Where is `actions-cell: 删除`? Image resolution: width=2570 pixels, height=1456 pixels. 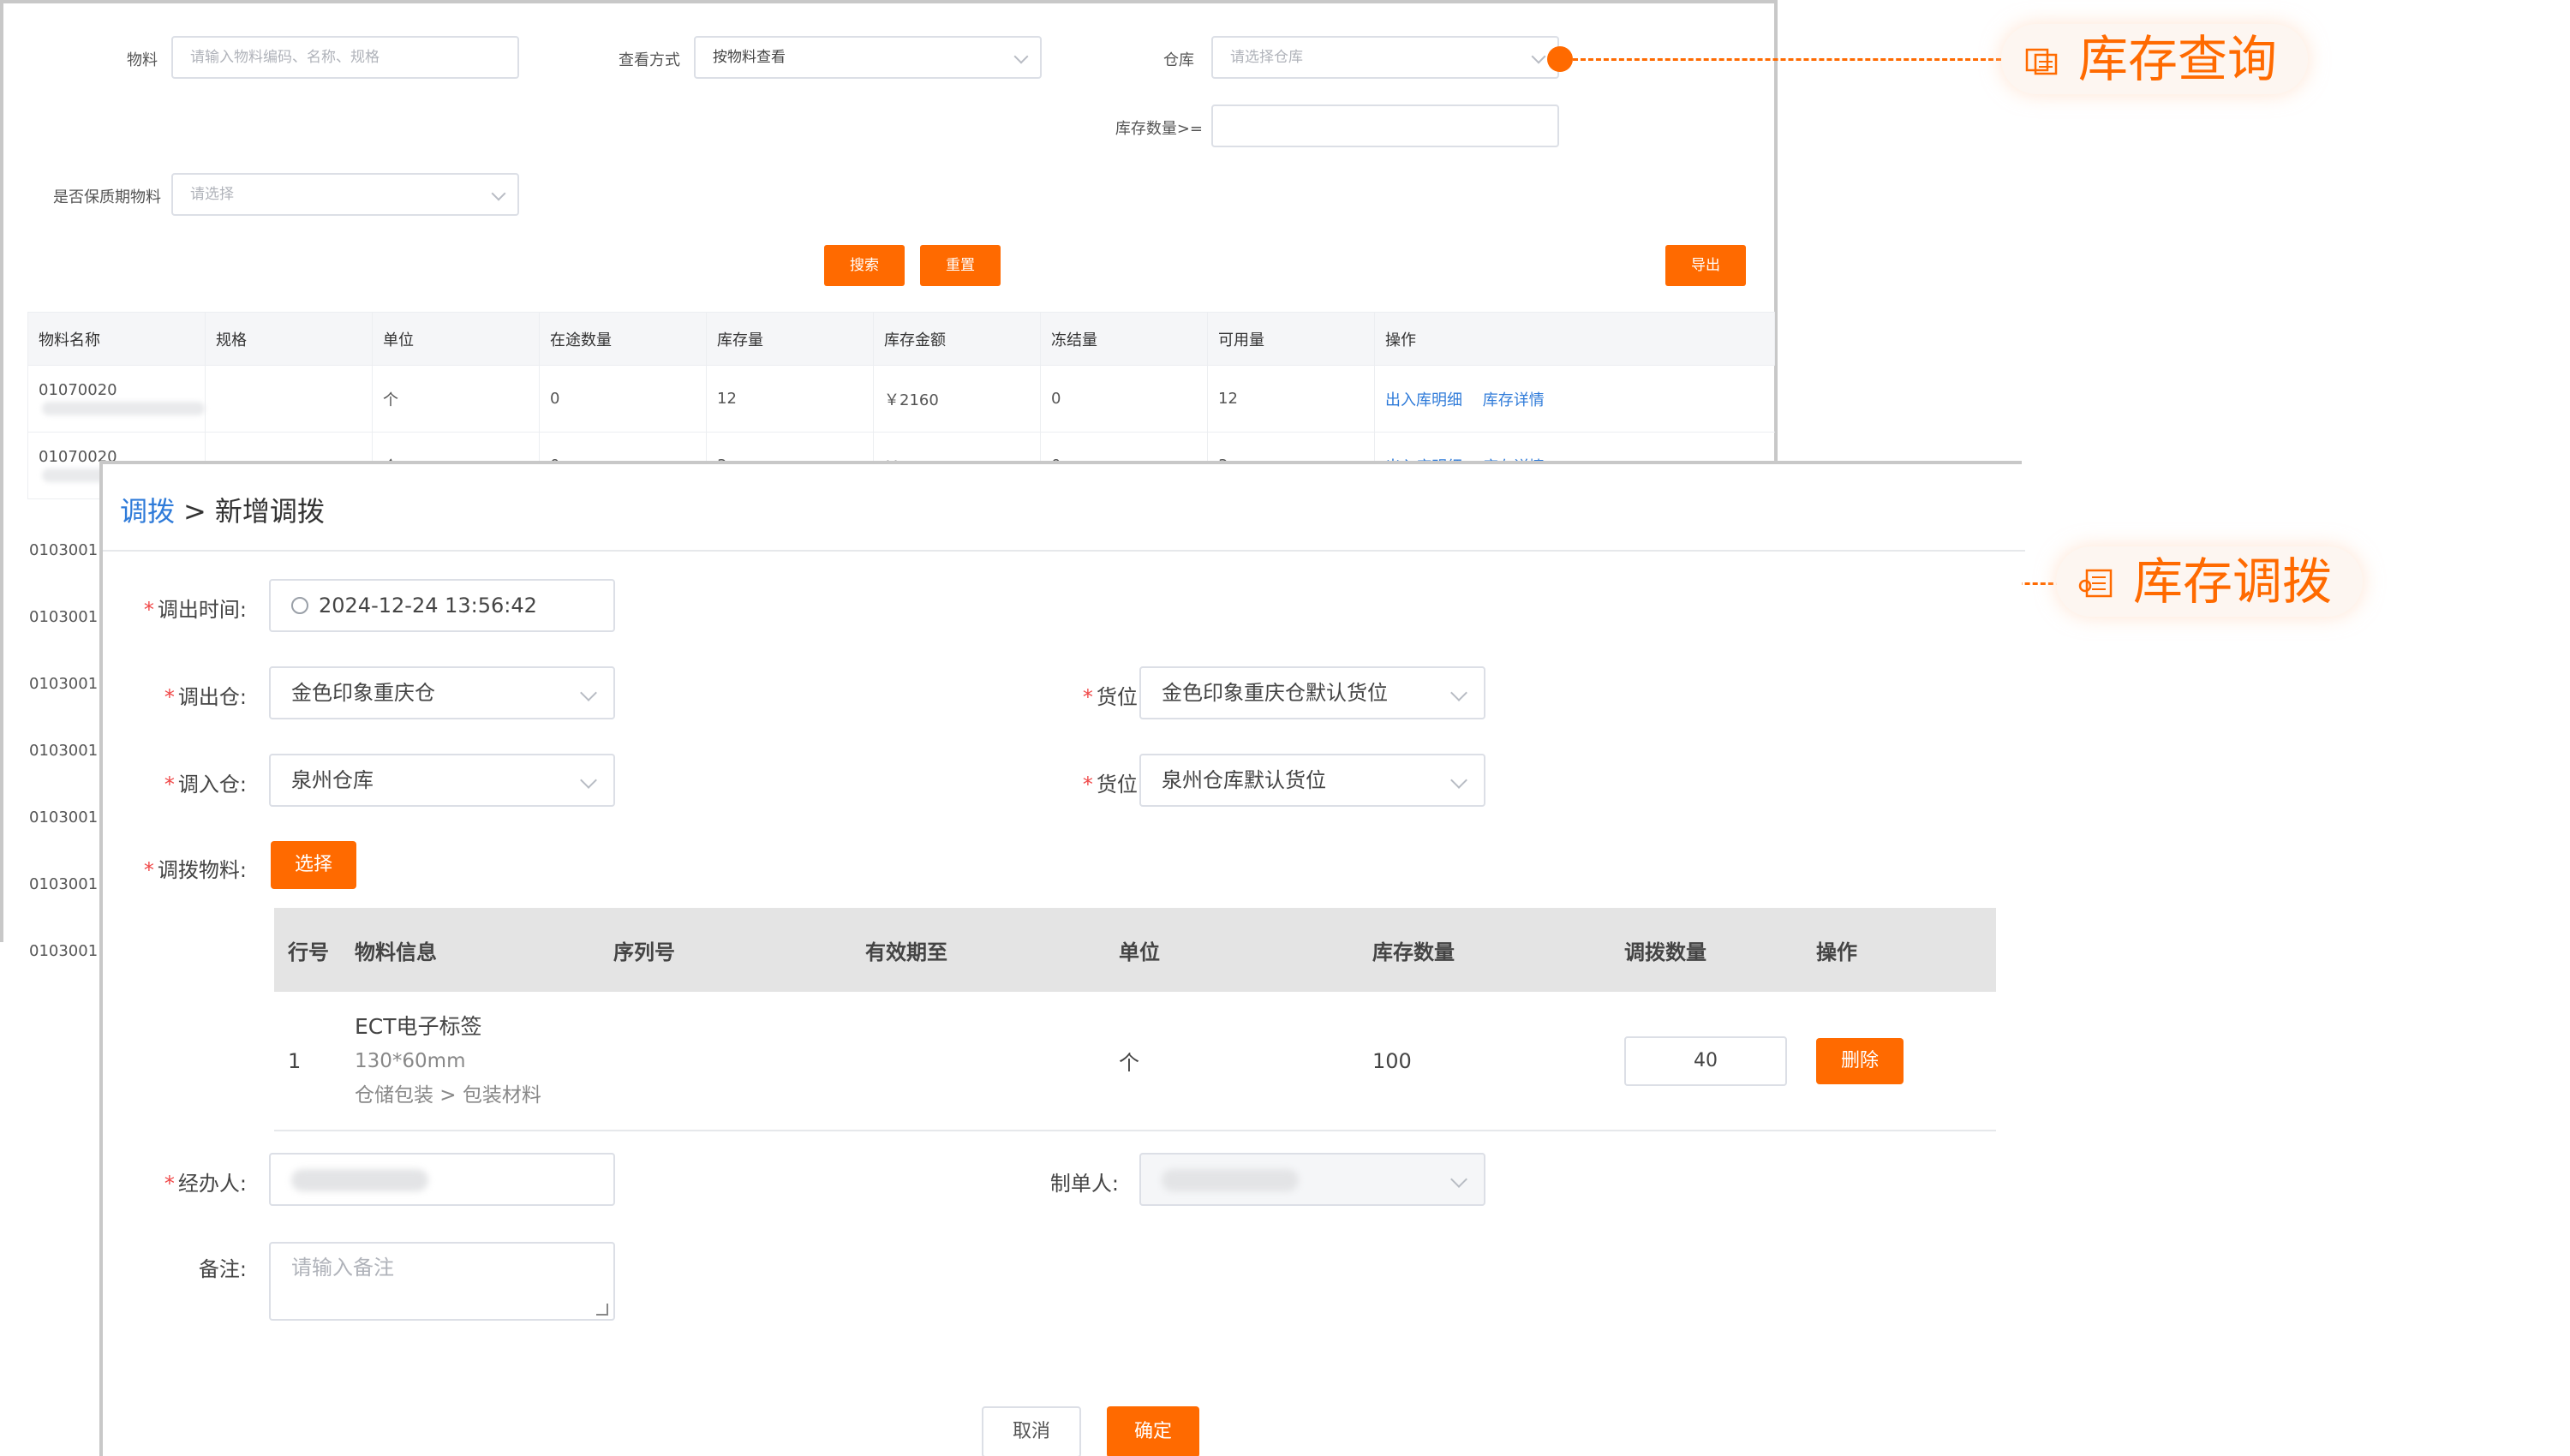 actions-cell: 删除 is located at coordinates (1899, 1061).